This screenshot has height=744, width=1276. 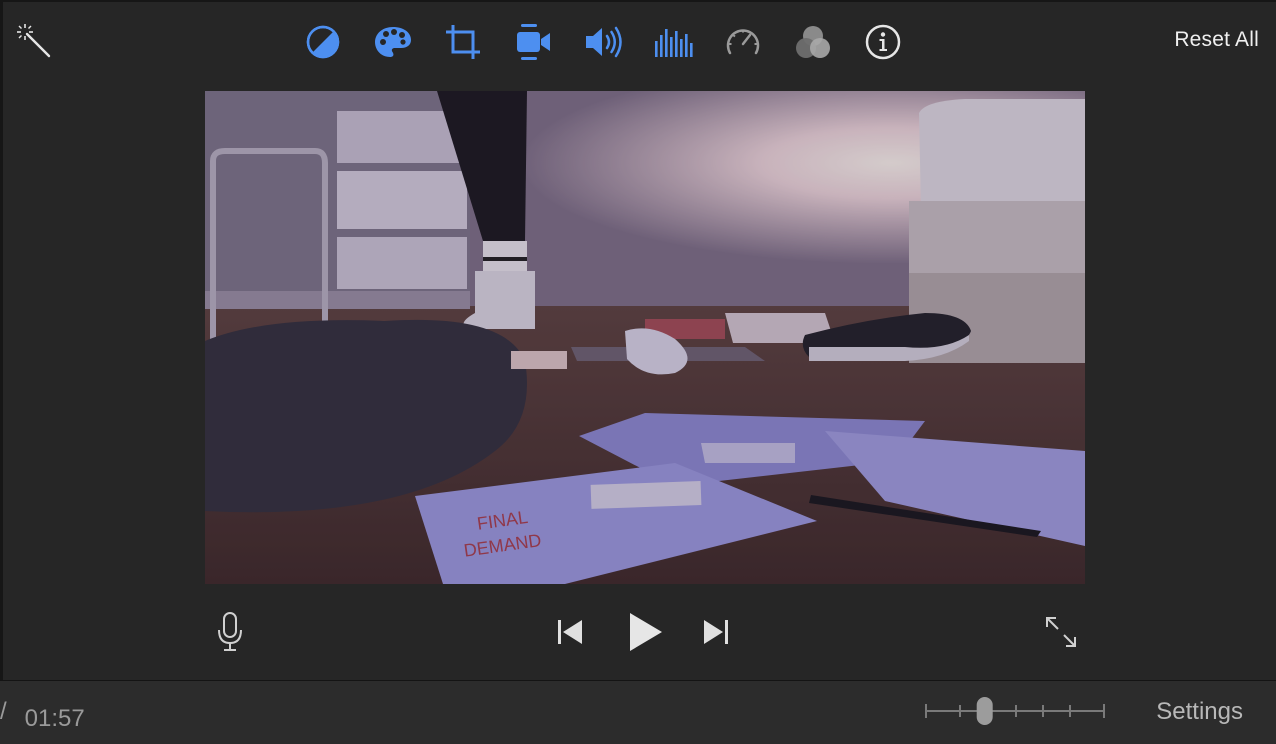 I want to click on play-button, so click(x=644, y=632).